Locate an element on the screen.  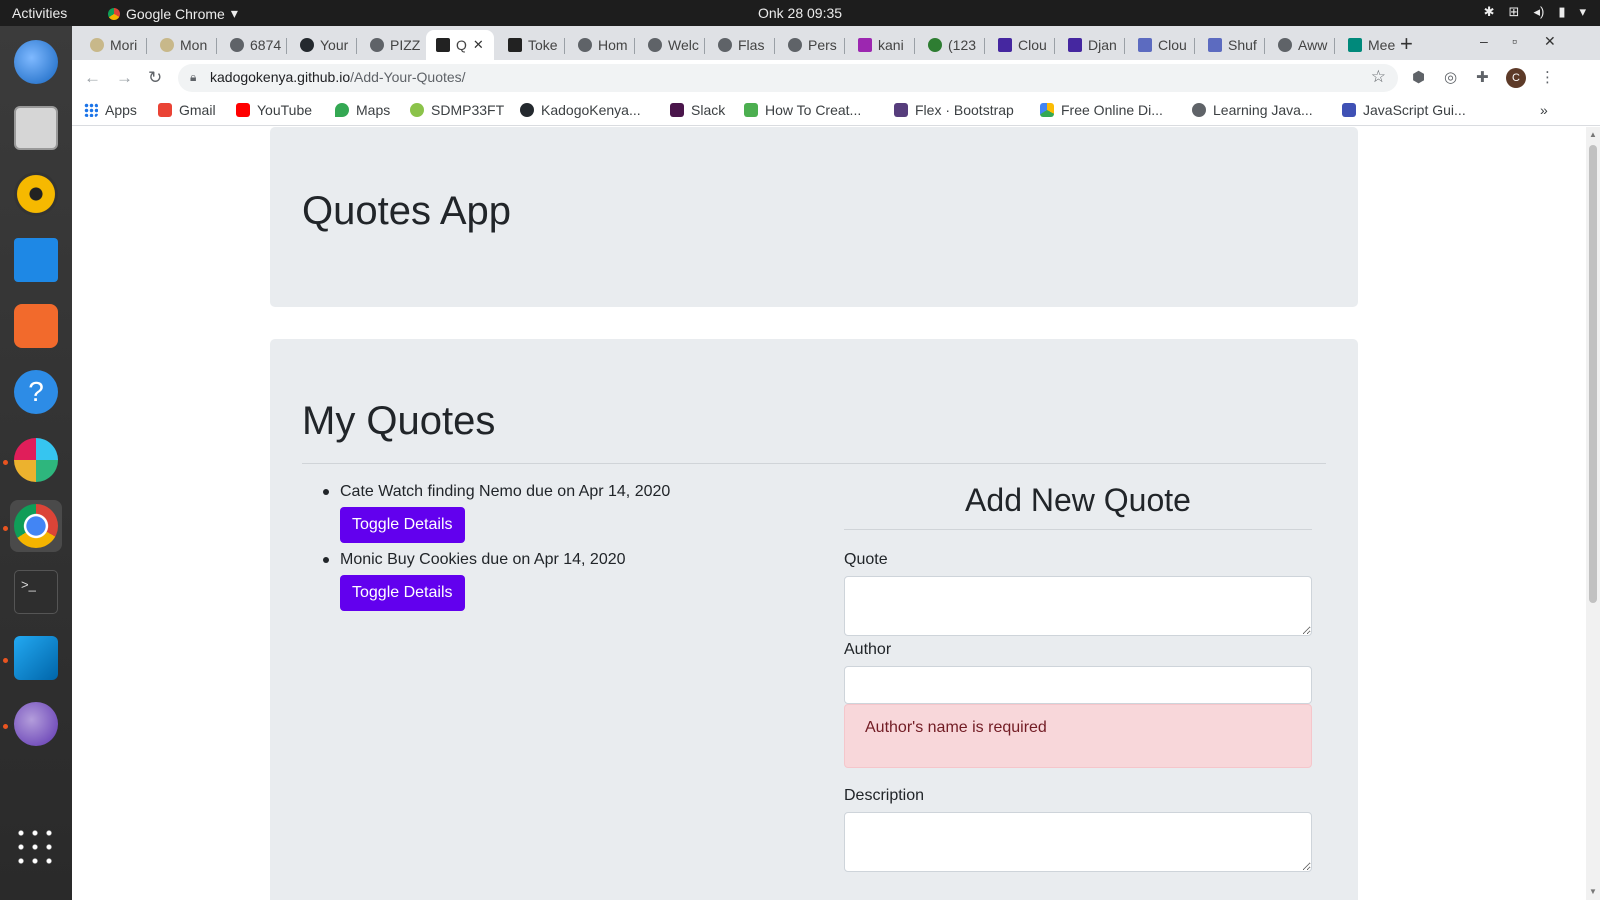
bookmark-youtube: YouTube is located at coordinates (274, 110).